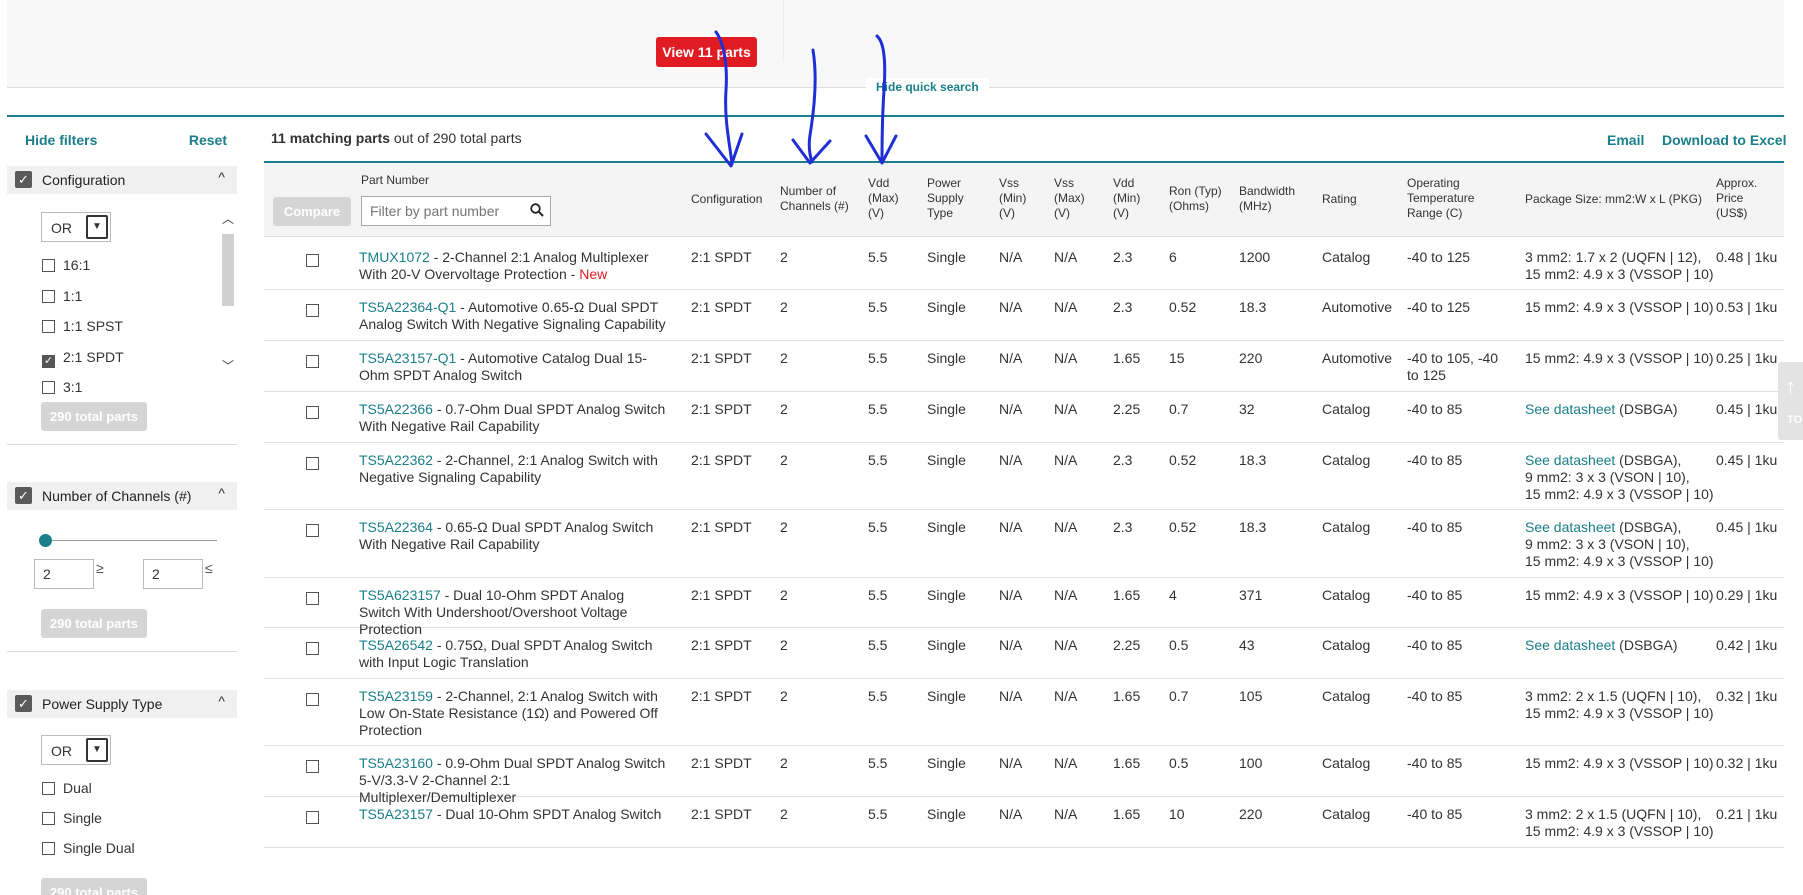 Image resolution: width=1803 pixels, height=895 pixels. I want to click on power-operator-select: OR ▼, so click(76, 750).